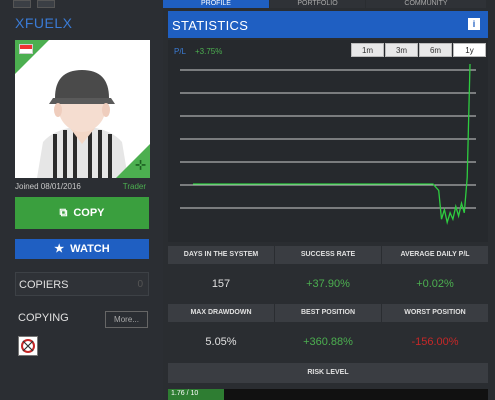 The width and height of the screenshot is (495, 400). I want to click on copied-trader-avatar-icon, so click(28, 346).